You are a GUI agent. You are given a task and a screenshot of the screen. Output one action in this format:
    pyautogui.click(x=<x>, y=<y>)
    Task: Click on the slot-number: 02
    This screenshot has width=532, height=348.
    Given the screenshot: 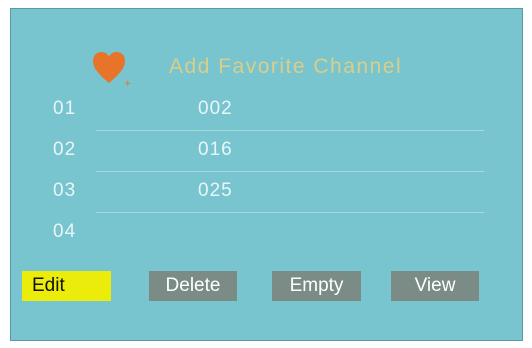 What is the action you would take?
    pyautogui.click(x=65, y=149)
    